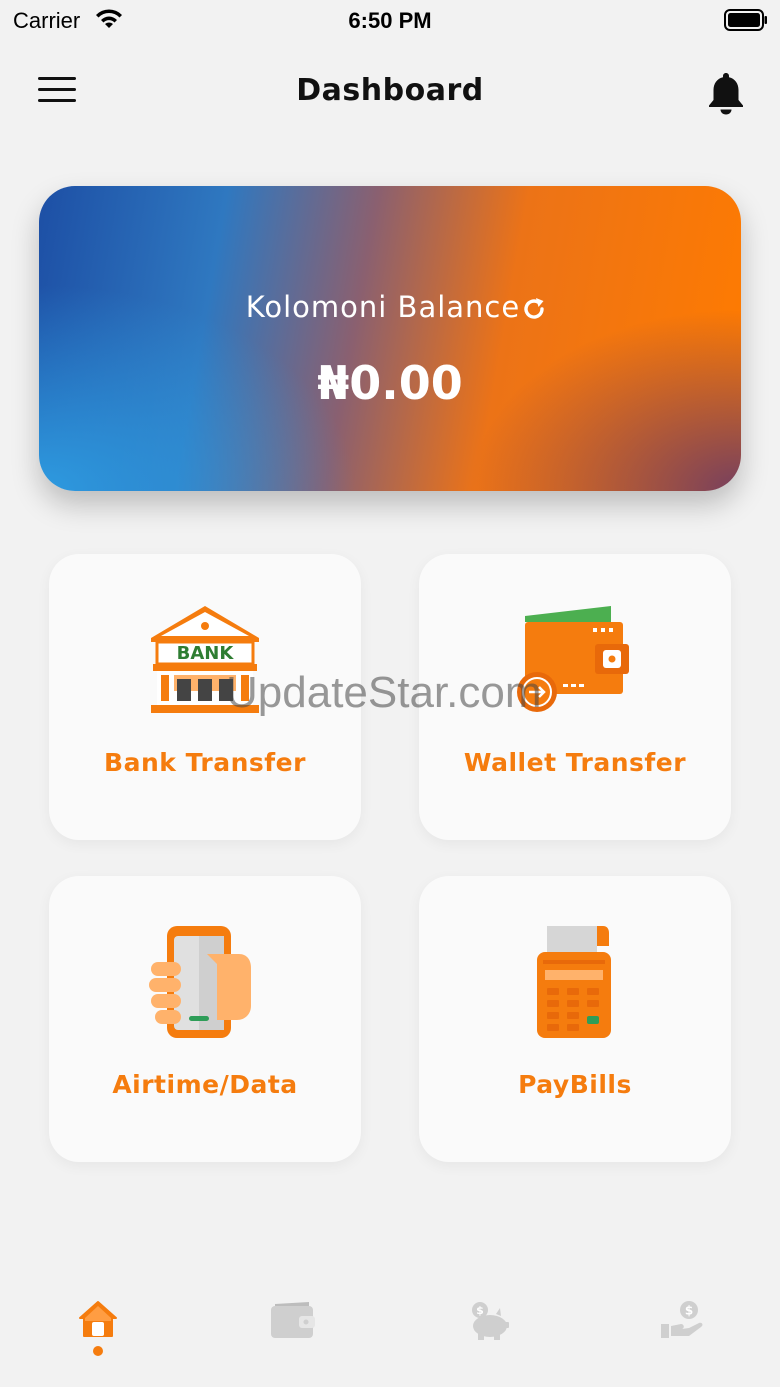 This screenshot has height=1387, width=780. What do you see at coordinates (98, 1319) in the screenshot?
I see `home-icon` at bounding box center [98, 1319].